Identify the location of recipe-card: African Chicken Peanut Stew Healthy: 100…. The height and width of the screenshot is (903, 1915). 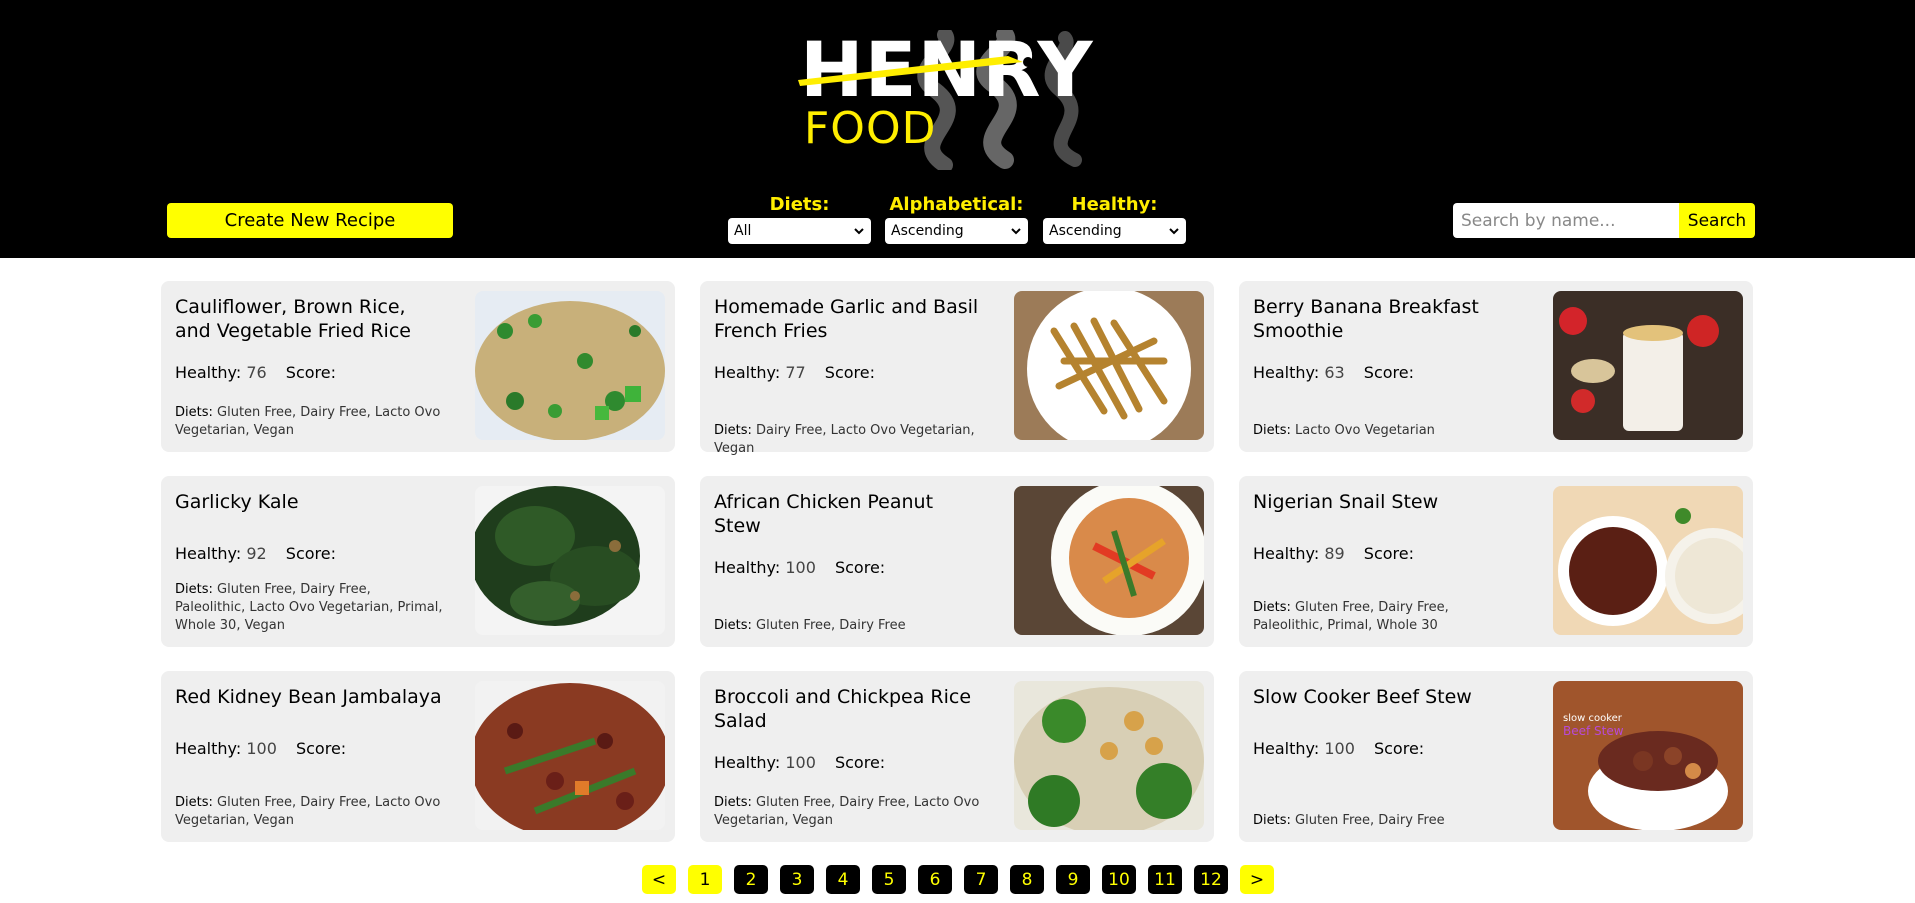
(957, 561).